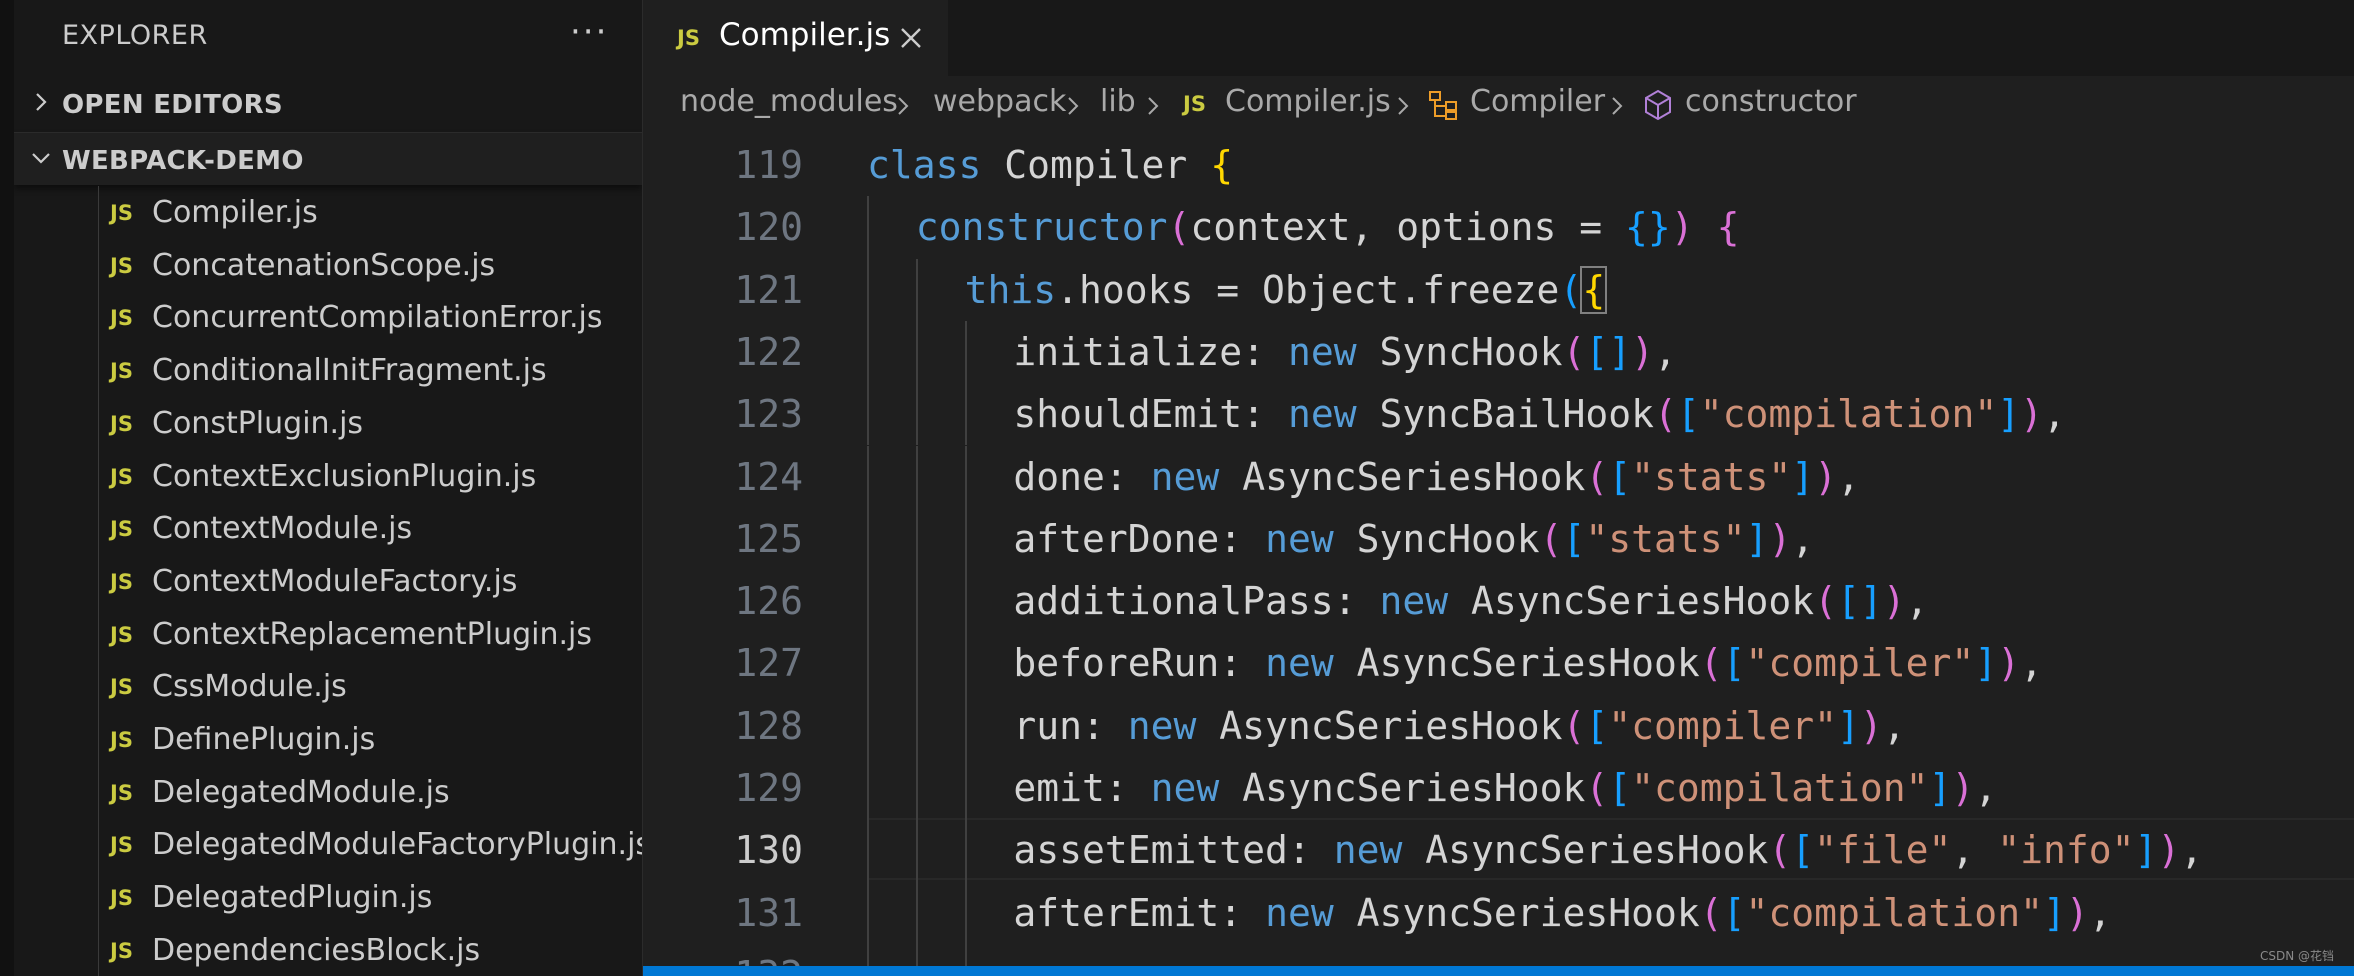  I want to click on breadcrumb-item-node-modules: node_modules, so click(789, 101).